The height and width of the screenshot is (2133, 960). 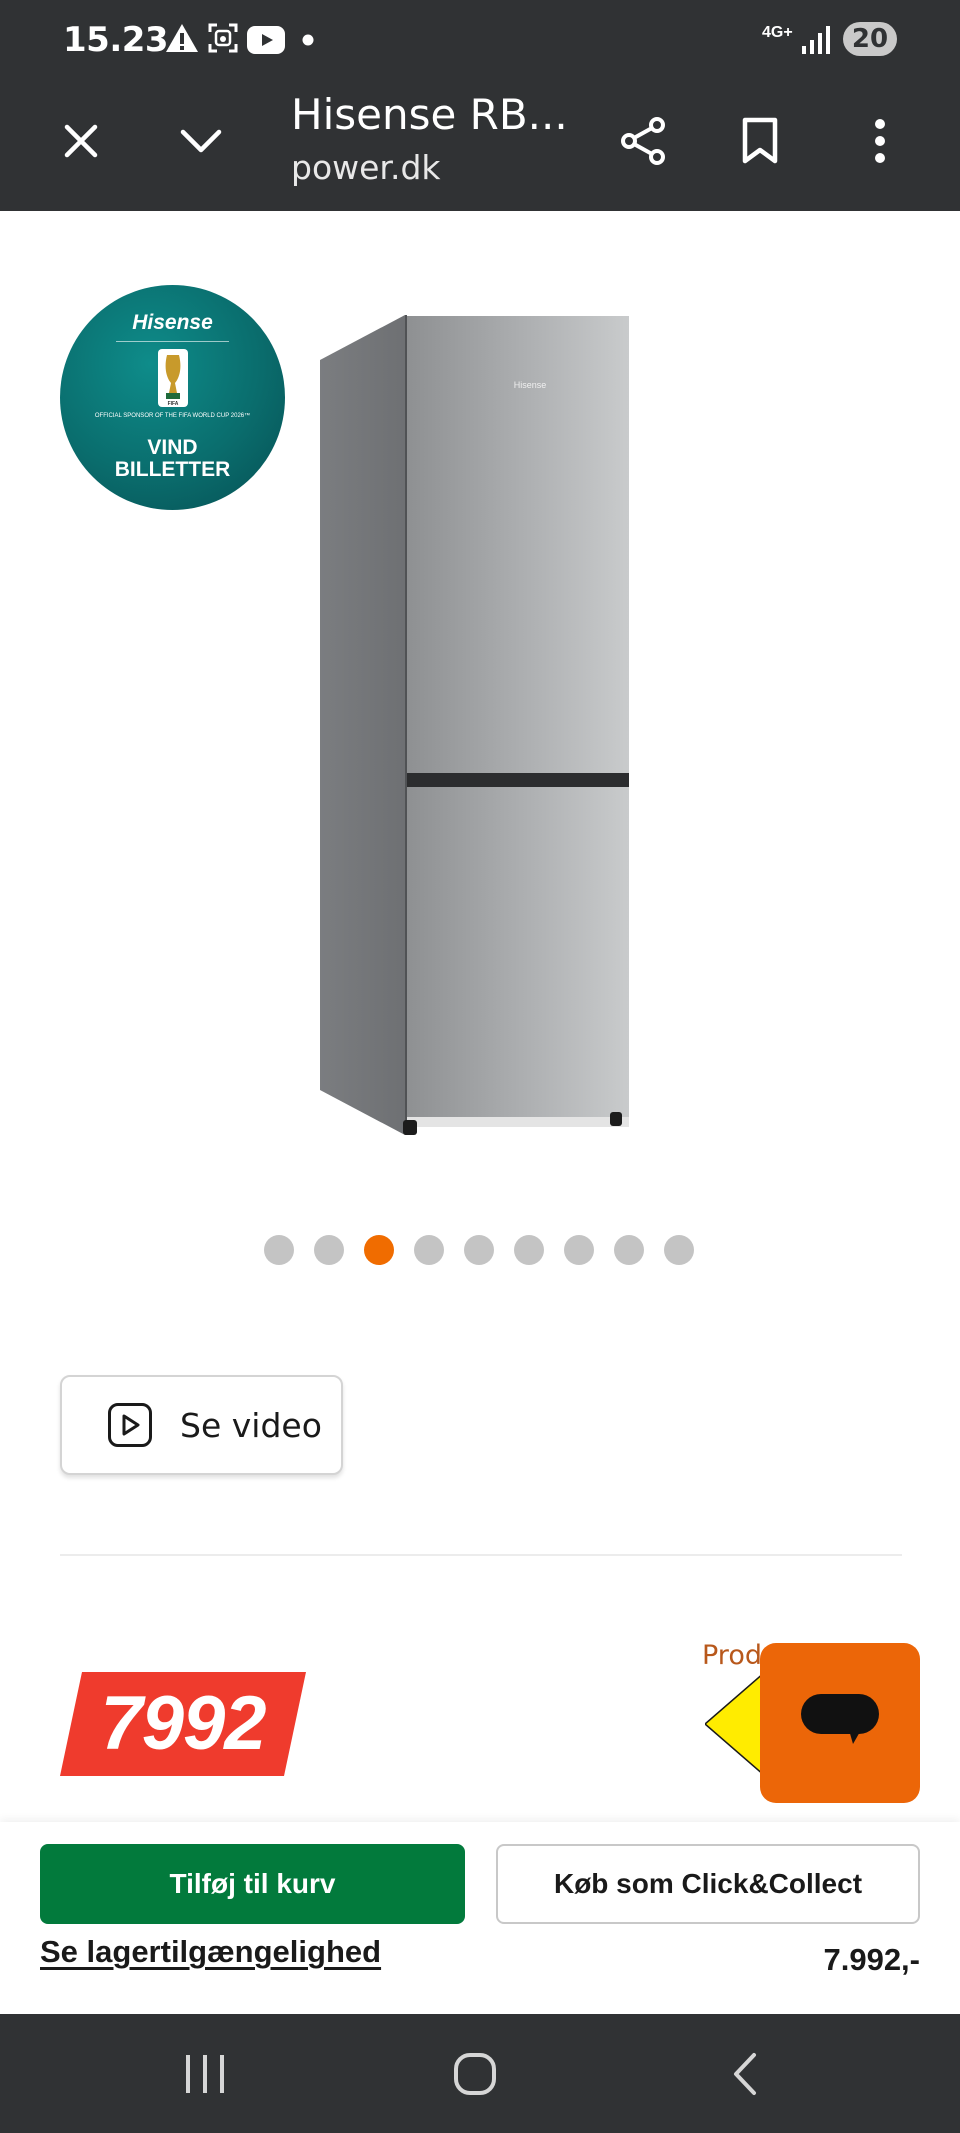 I want to click on share-icon, so click(x=643, y=141).